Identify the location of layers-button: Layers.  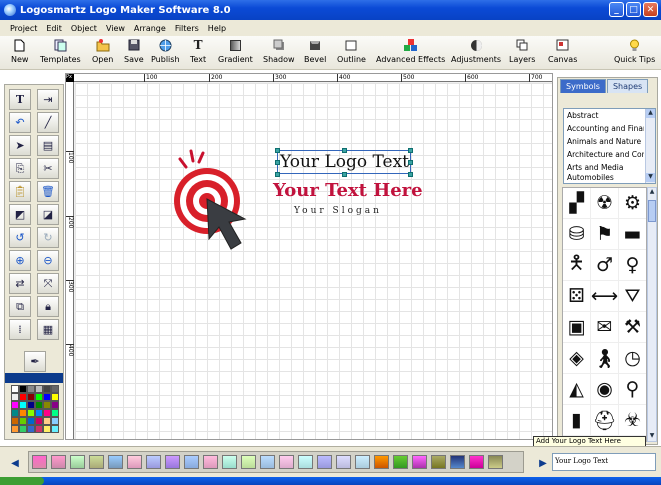
(522, 51).